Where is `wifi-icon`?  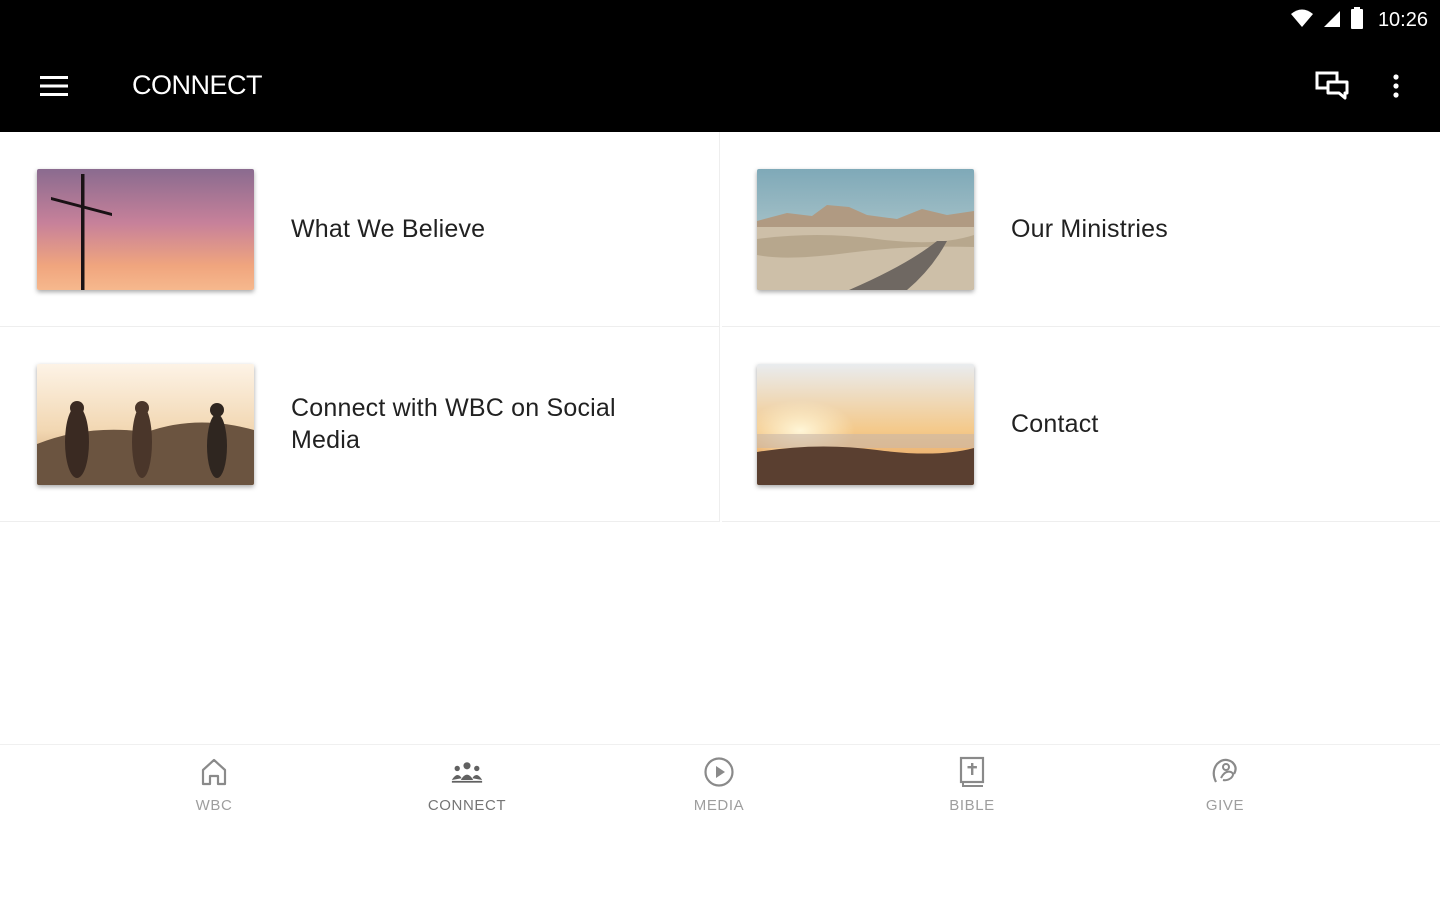 wifi-icon is located at coordinates (1302, 20).